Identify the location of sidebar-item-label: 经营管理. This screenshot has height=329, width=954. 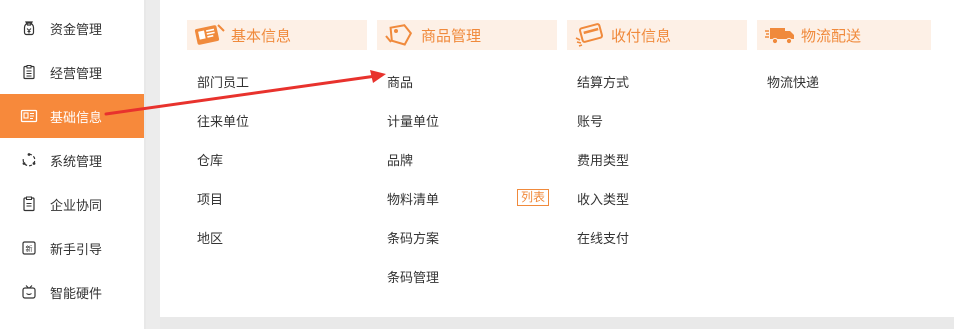
(76, 74).